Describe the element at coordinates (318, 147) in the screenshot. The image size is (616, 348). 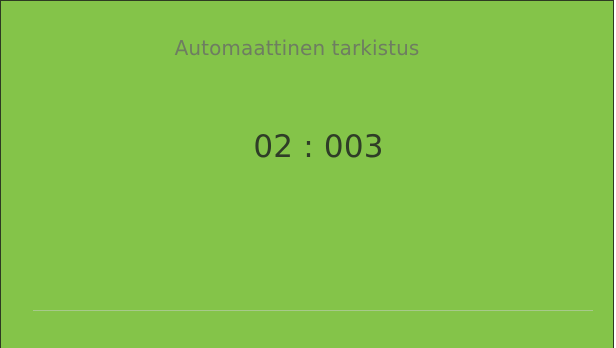
I see `timer-display: 02 : 003` at that location.